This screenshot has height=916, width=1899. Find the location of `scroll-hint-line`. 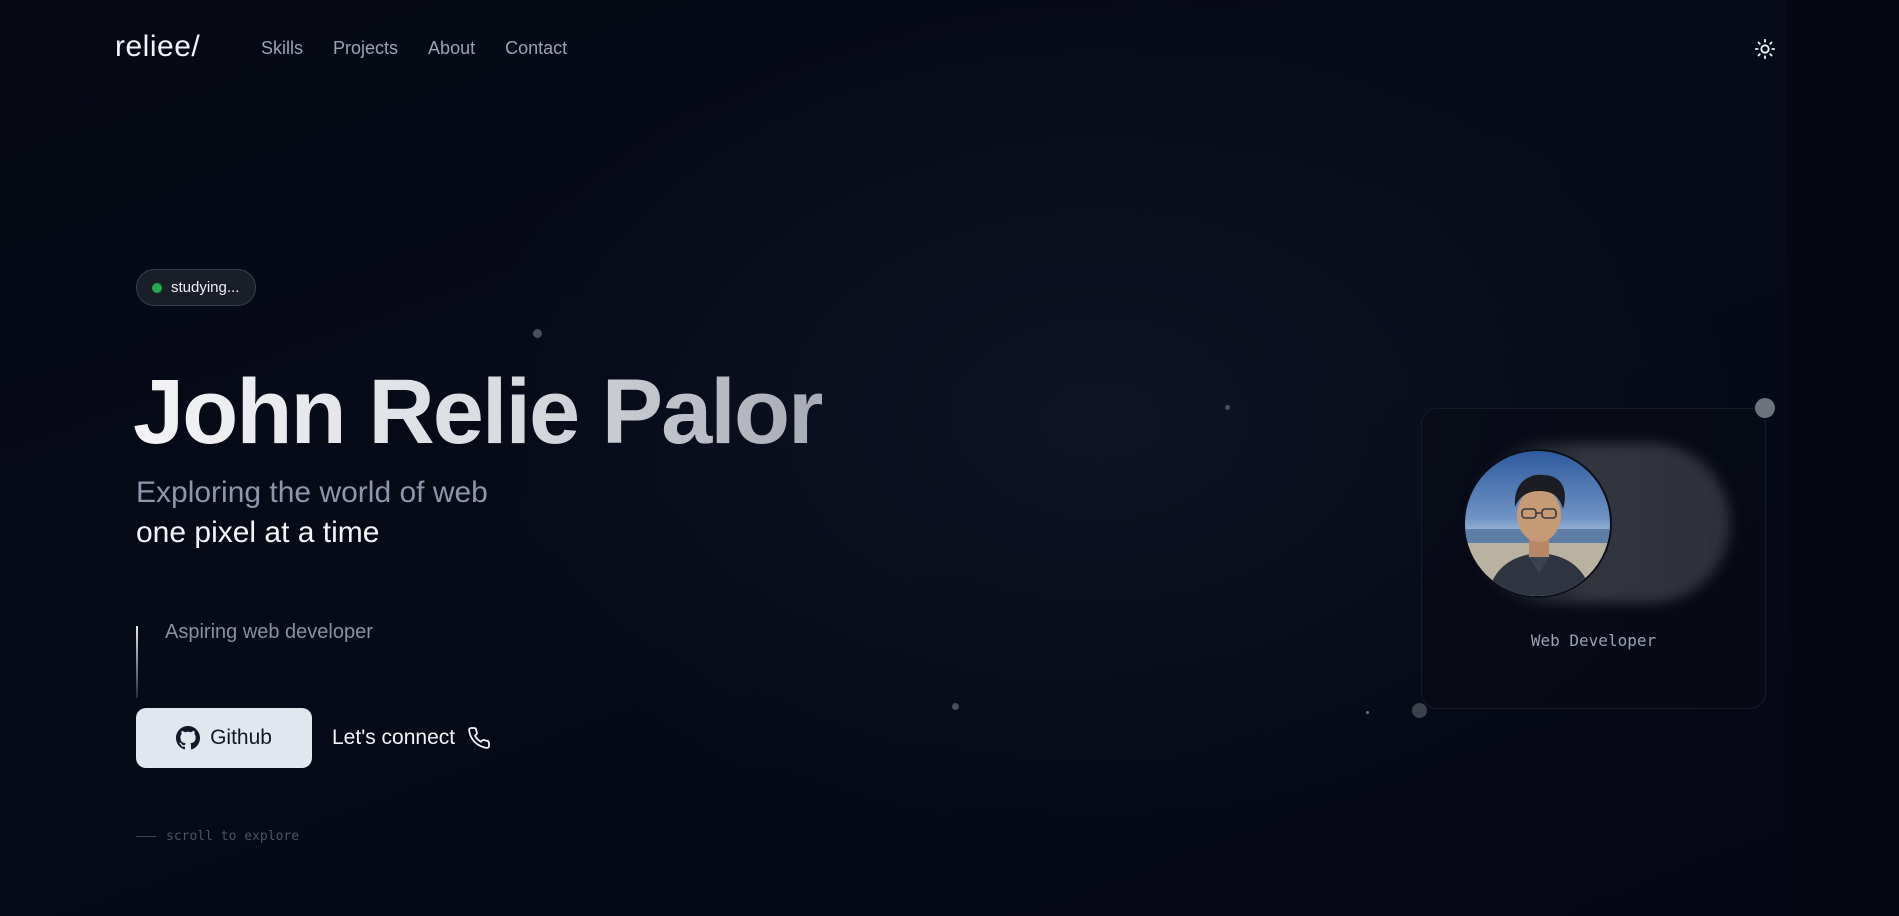

scroll-hint-line is located at coordinates (146, 836).